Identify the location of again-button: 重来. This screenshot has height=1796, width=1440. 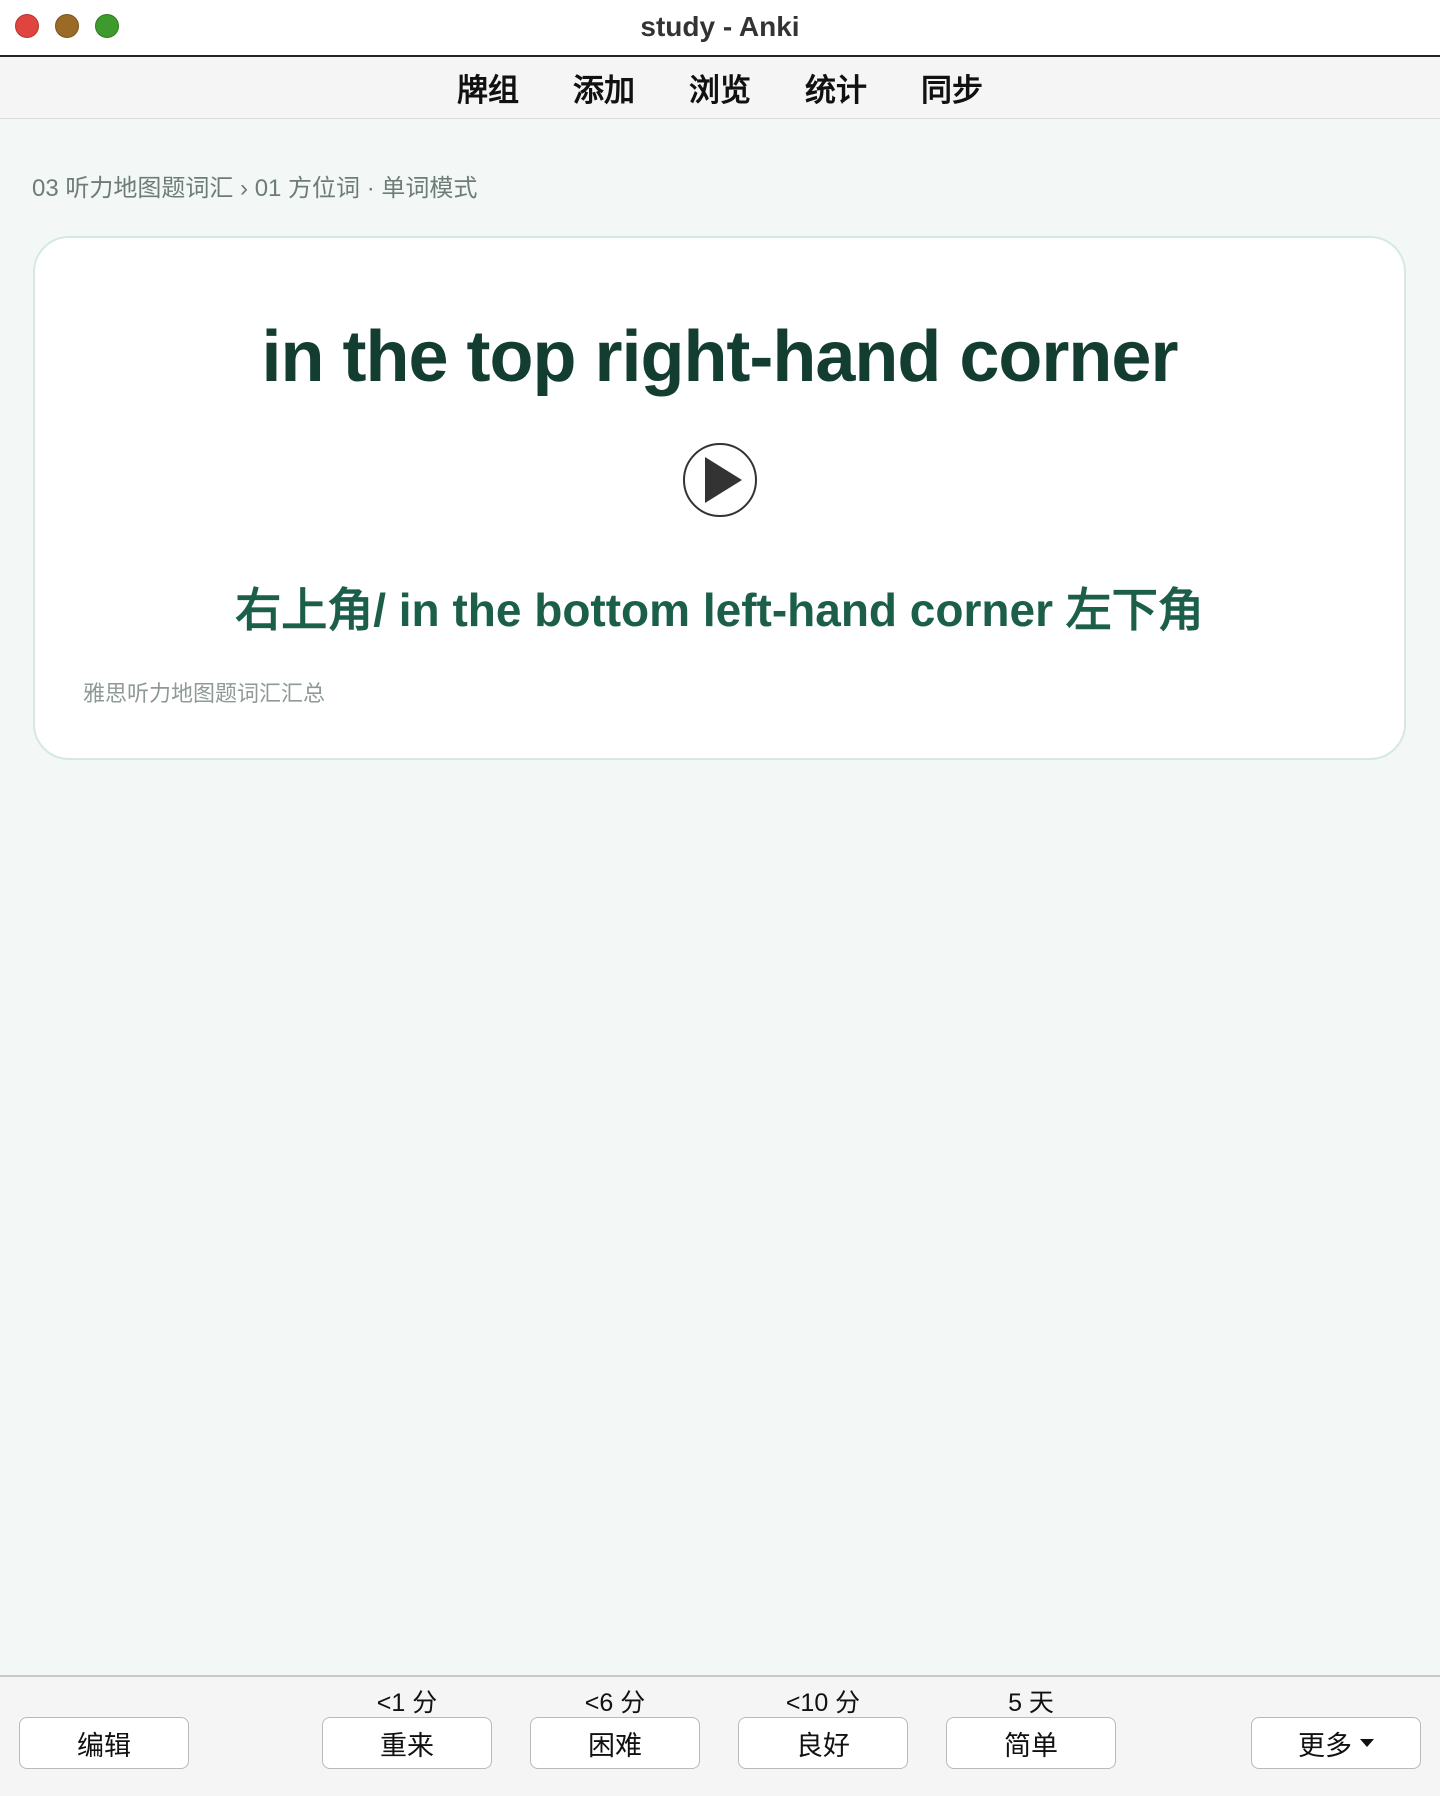
(407, 1743).